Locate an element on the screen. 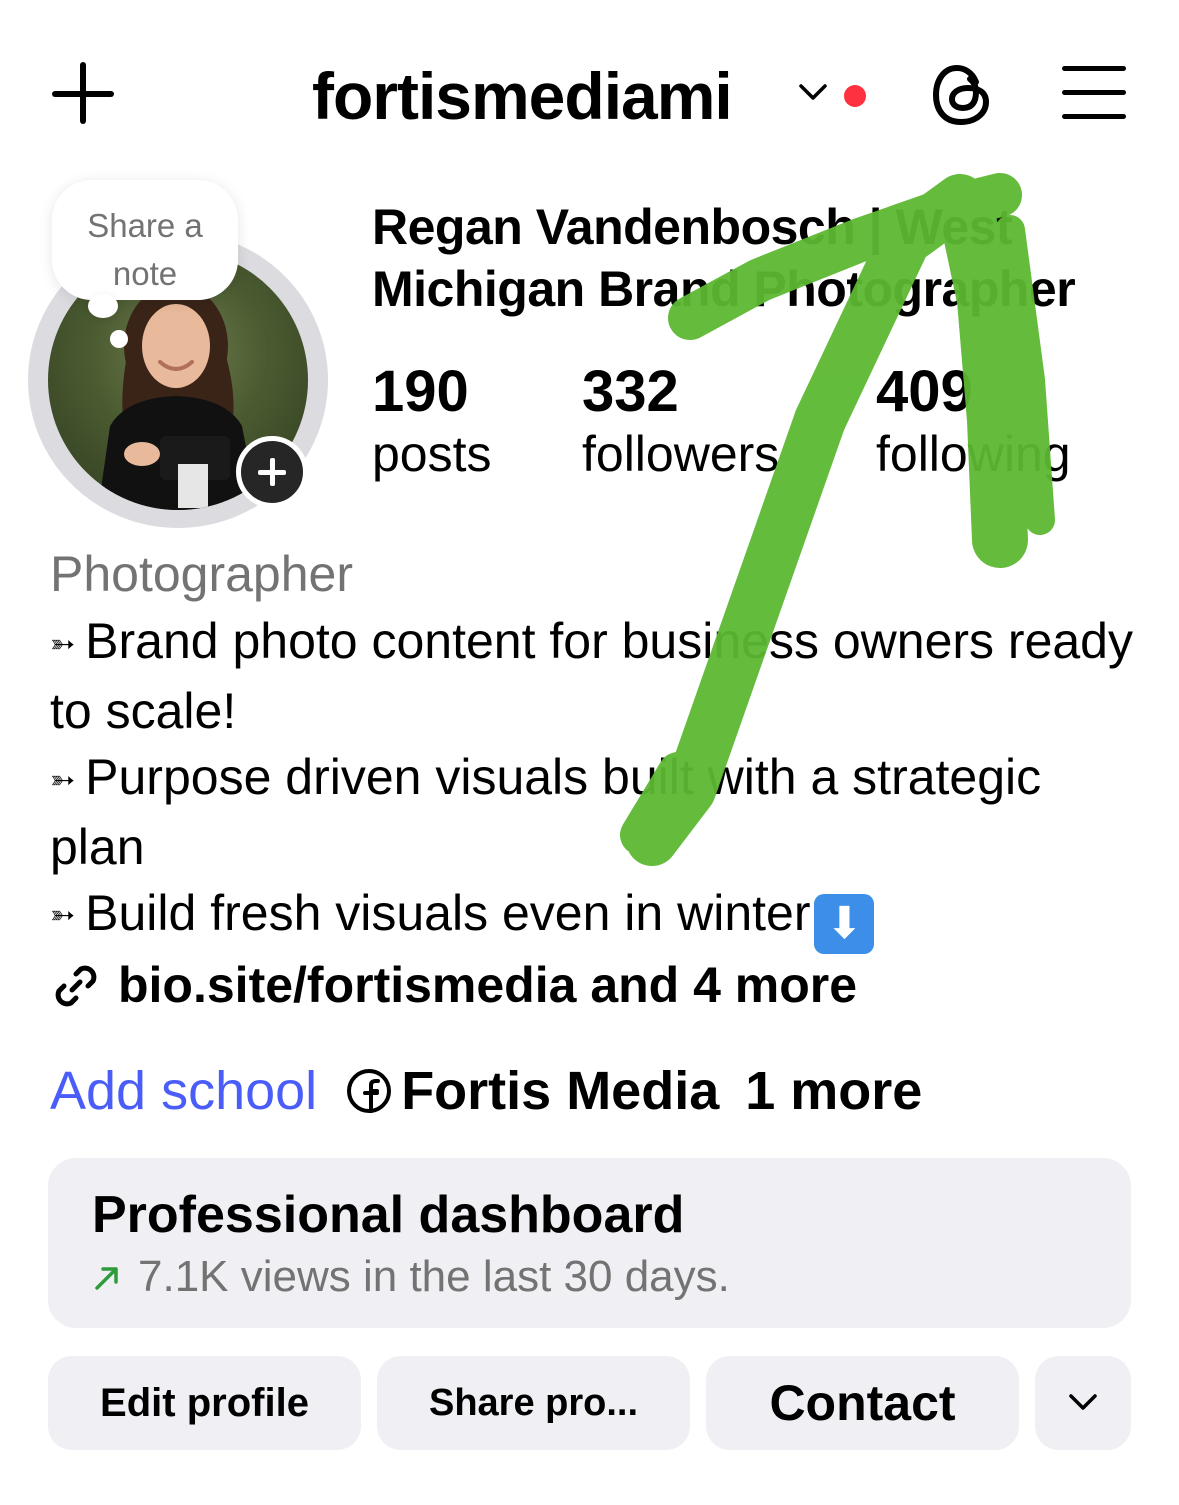 This screenshot has height=1505, width=1179. following-label: following is located at coordinates (973, 454).